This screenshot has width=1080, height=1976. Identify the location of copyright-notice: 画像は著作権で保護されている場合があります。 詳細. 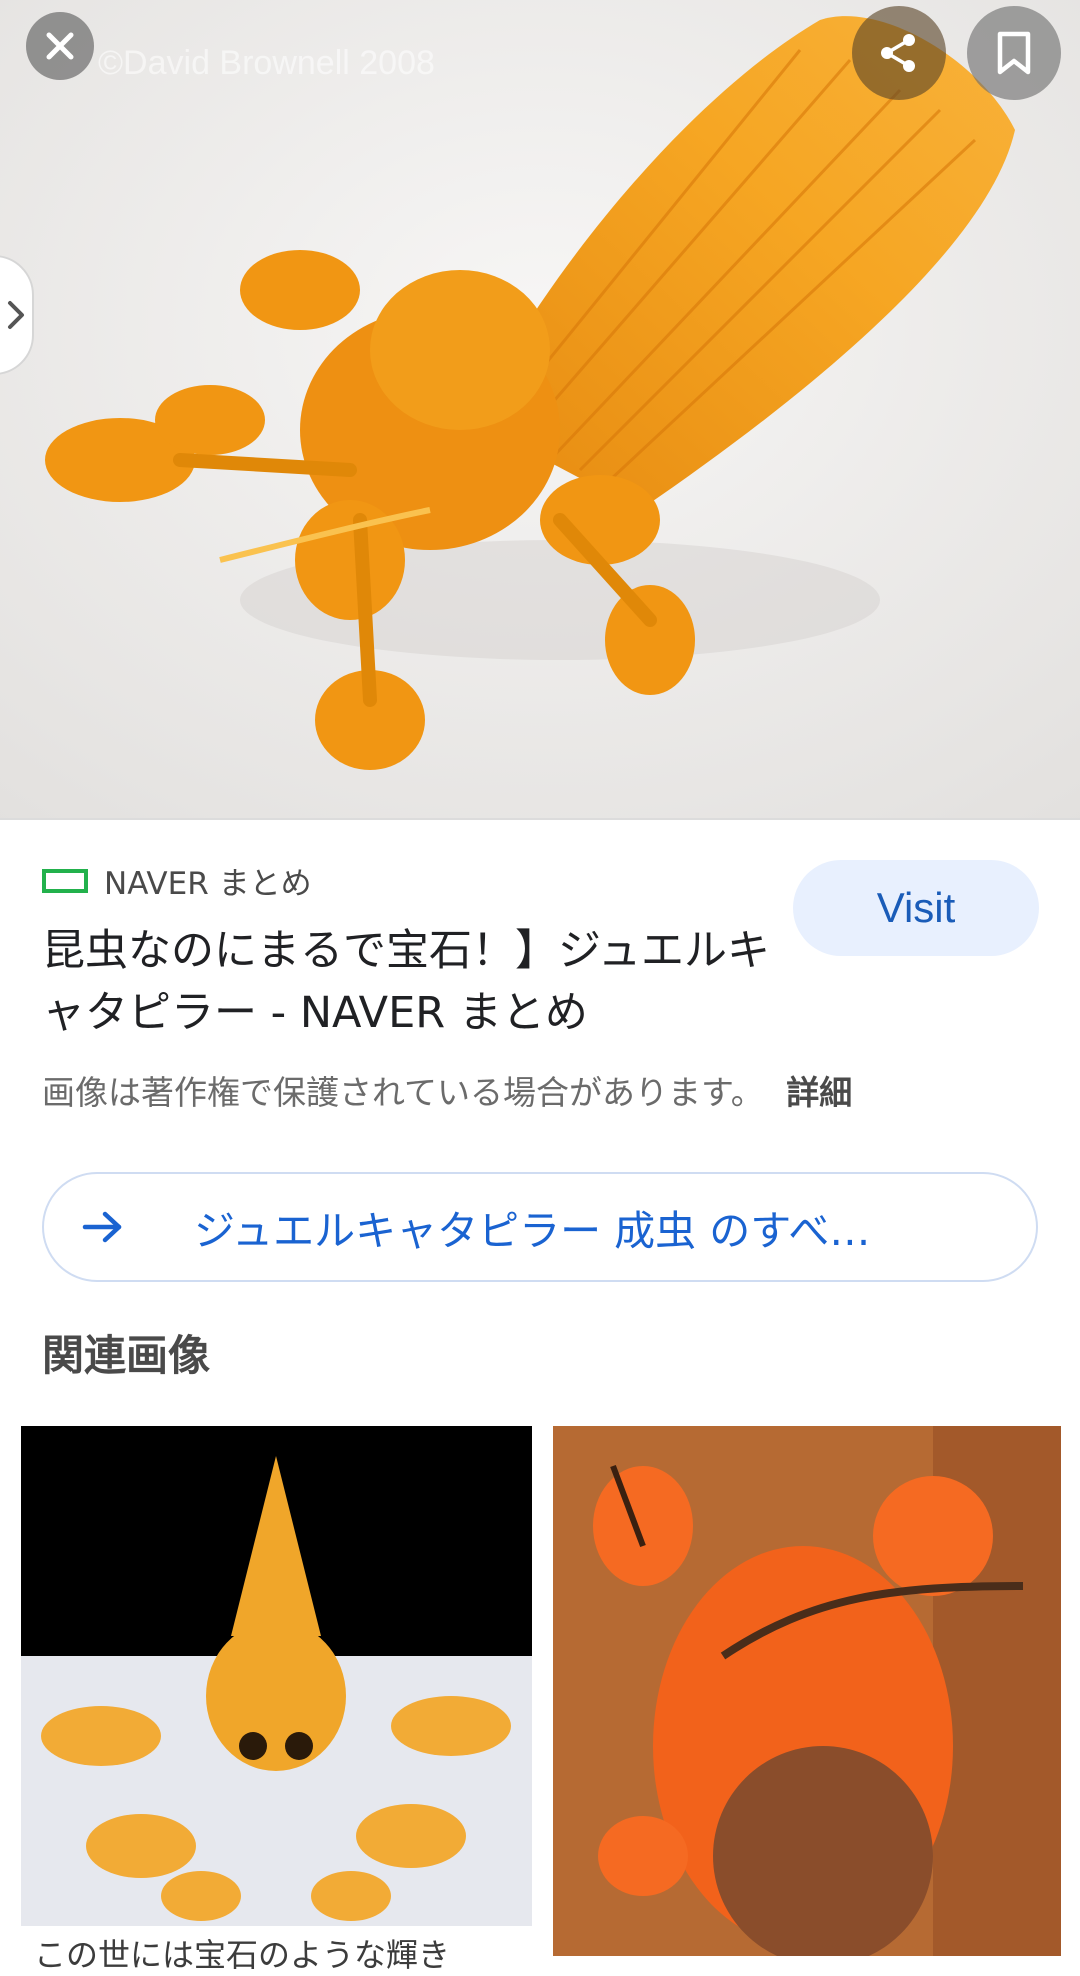
(447, 1090).